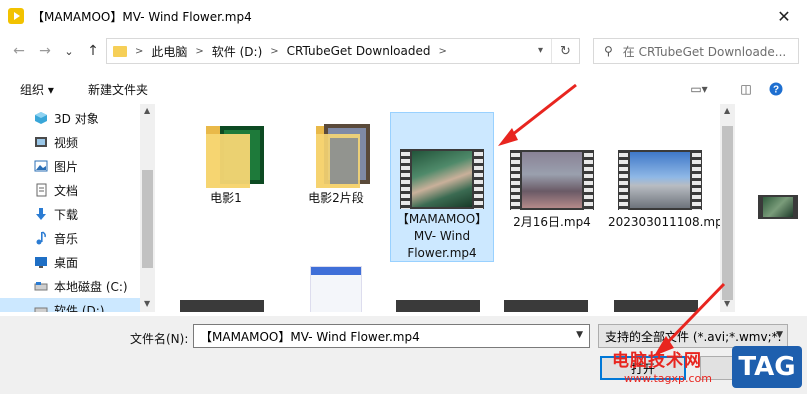 The width and height of the screenshot is (807, 394). I want to click on watermark-logo: TAG, so click(767, 367).